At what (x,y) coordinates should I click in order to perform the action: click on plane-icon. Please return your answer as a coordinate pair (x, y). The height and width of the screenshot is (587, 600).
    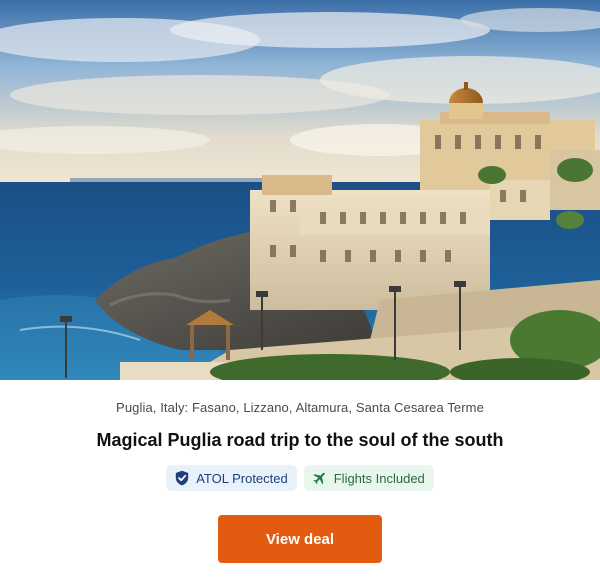
    Looking at the image, I should click on (320, 478).